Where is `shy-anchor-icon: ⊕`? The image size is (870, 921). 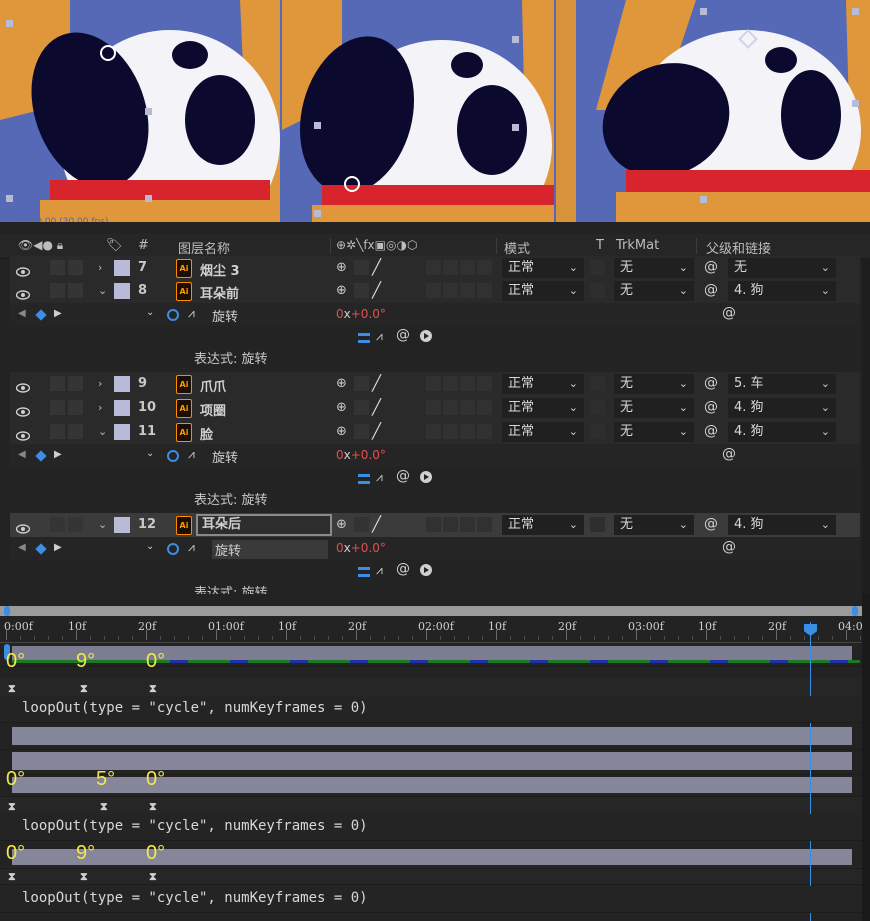 shy-anchor-icon: ⊕ is located at coordinates (341, 431).